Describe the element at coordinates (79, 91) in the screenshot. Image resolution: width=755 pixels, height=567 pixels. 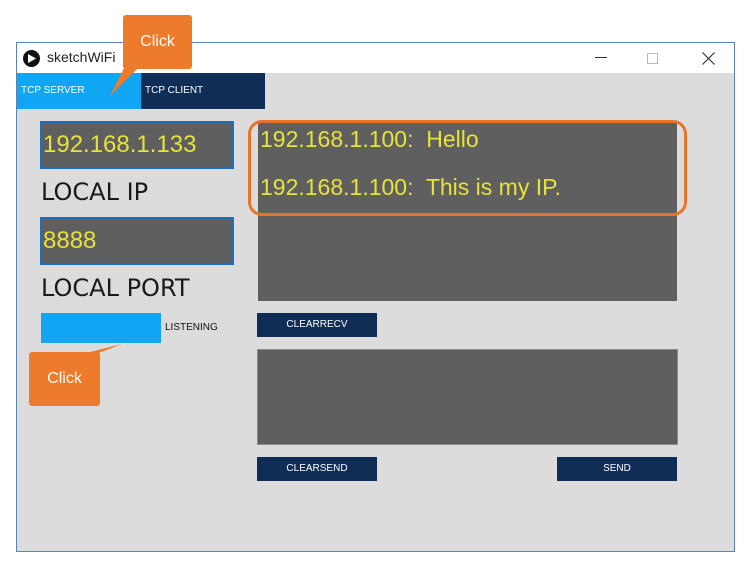
I see `tab-tcp-server: TCP SERVER` at that location.